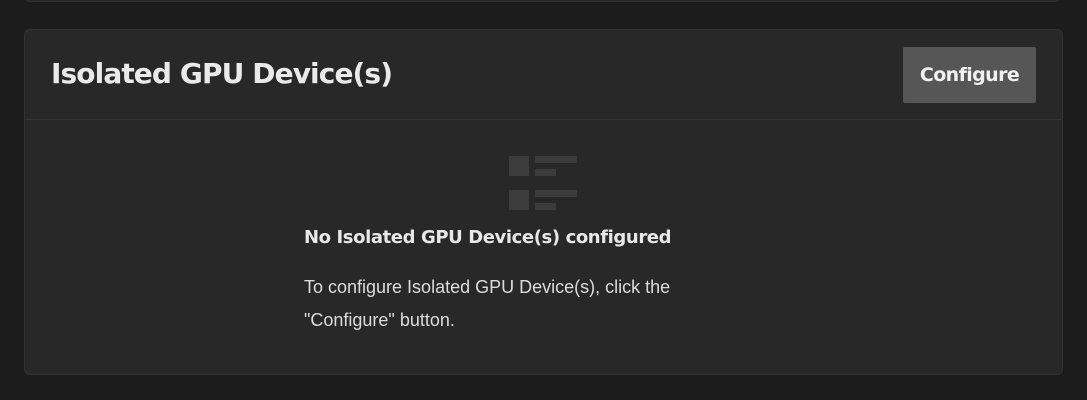  Describe the element at coordinates (488, 237) in the screenshot. I see `empty-state-title: No Isolated GPU Device(s) configured` at that location.